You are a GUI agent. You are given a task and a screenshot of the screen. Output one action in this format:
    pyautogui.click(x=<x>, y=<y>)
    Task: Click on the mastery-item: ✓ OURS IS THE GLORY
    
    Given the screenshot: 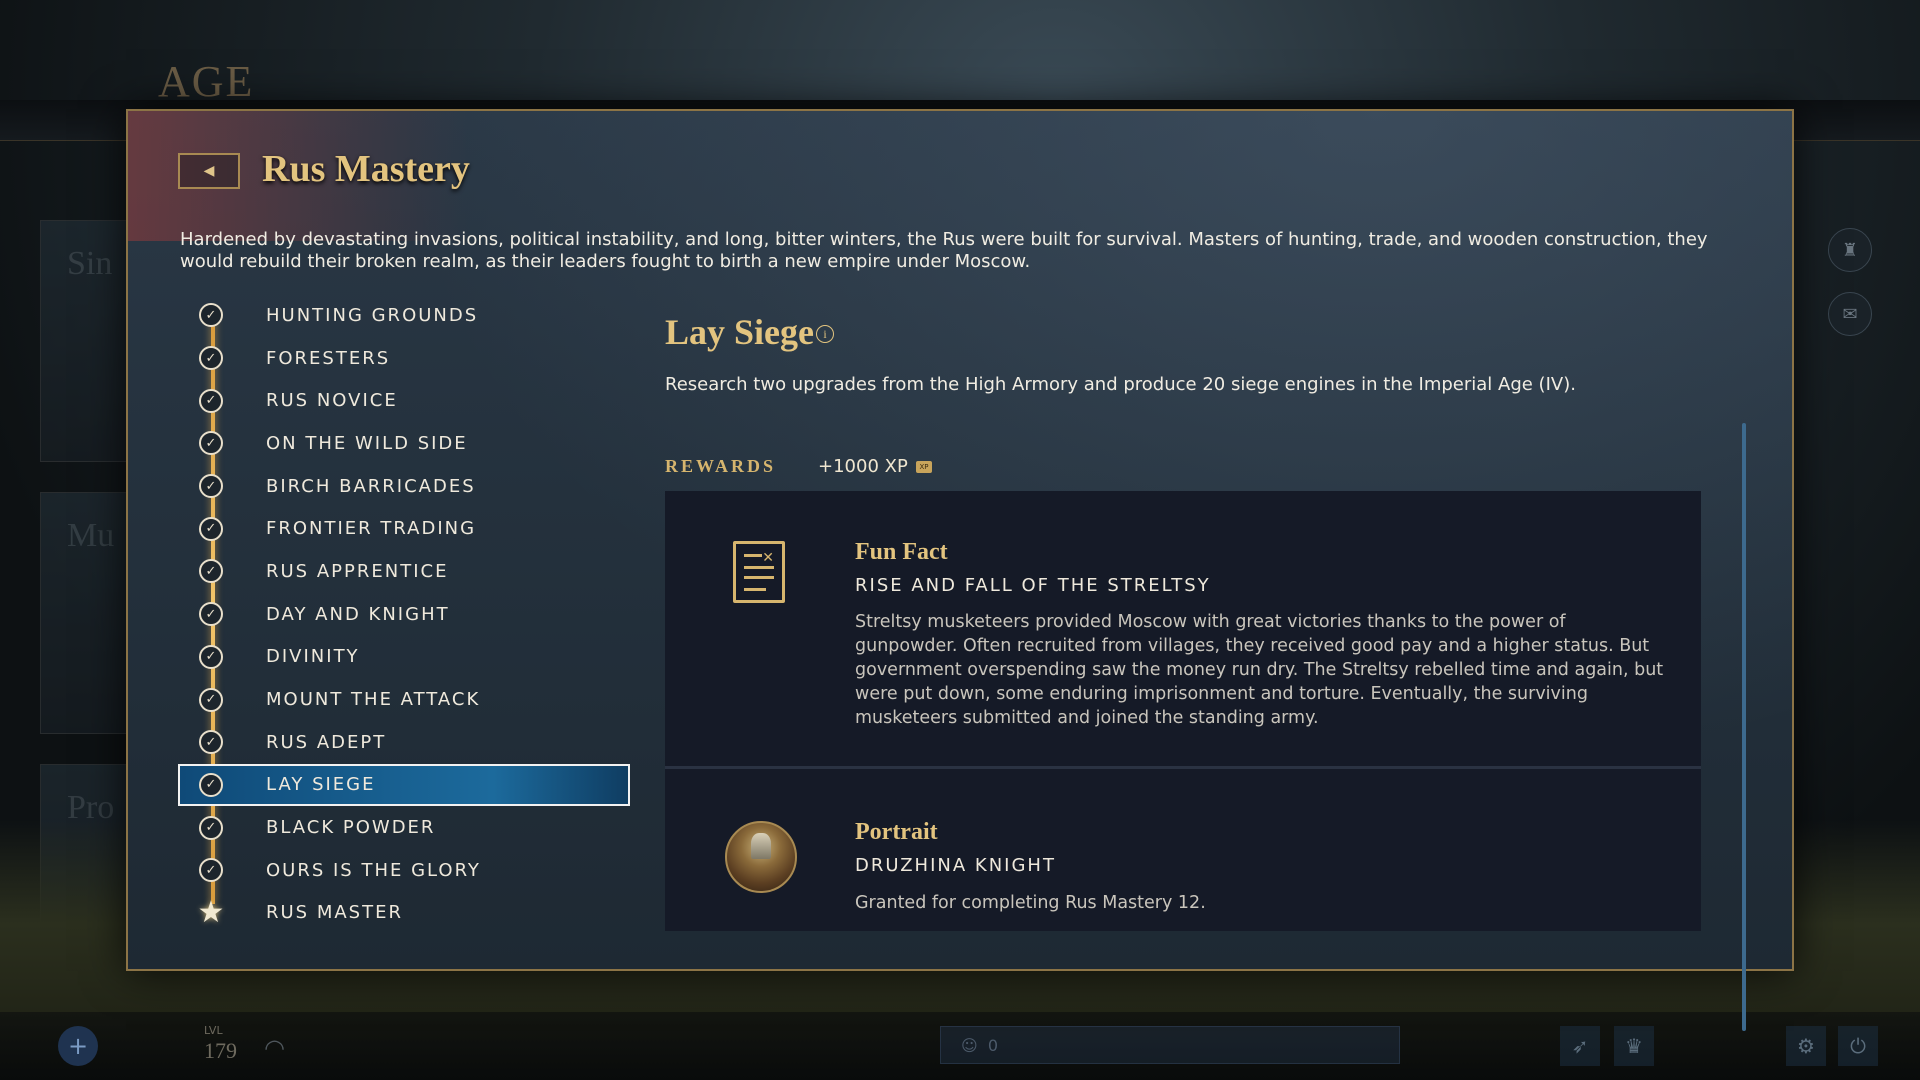 What is the action you would take?
    pyautogui.click(x=405, y=870)
    